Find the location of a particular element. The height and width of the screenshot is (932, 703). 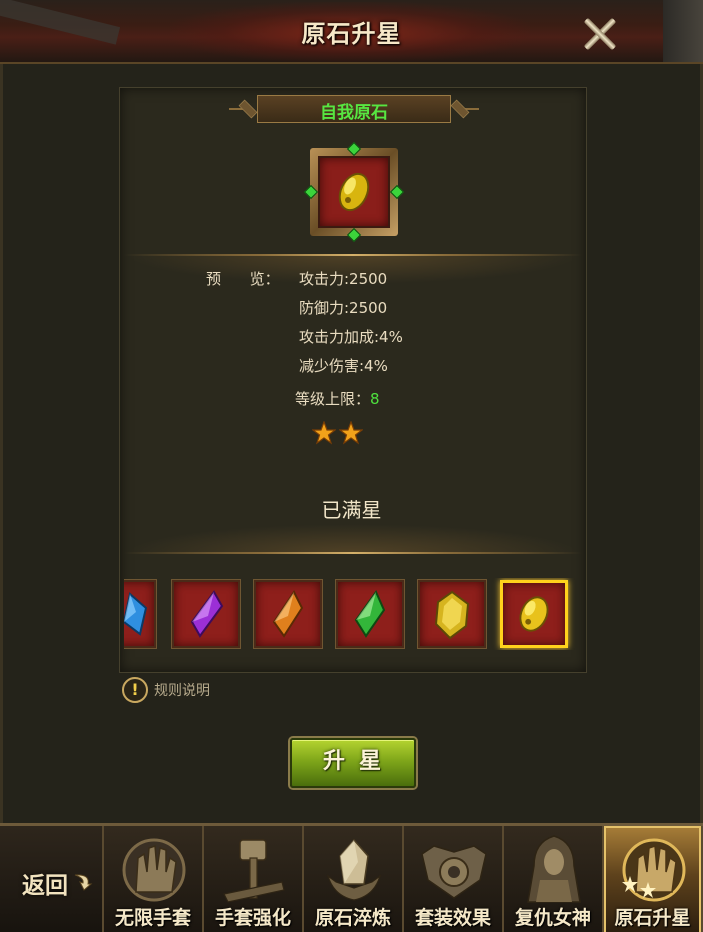

orange-gem-icon is located at coordinates (288, 614).